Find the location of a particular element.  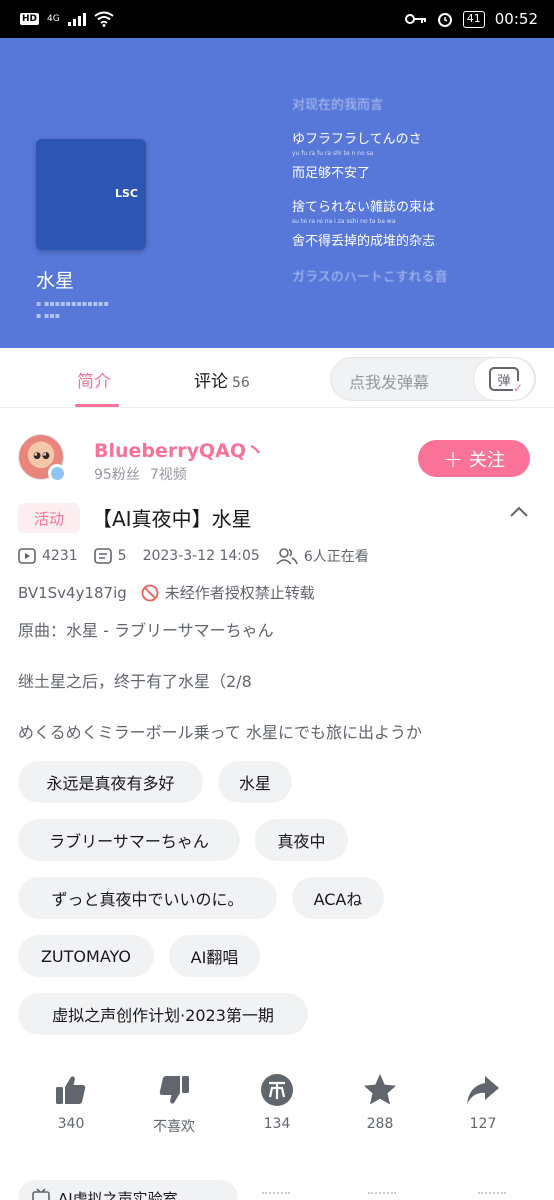

lyric-text: 对现在的我而言 is located at coordinates (338, 105).